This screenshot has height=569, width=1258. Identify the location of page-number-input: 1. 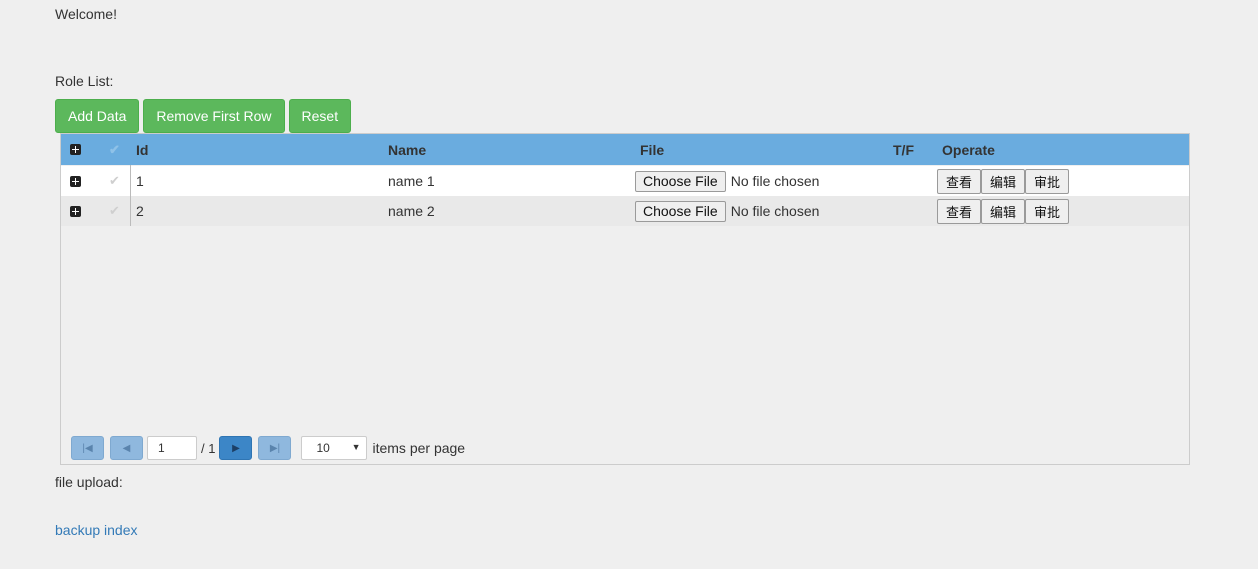
(172, 448).